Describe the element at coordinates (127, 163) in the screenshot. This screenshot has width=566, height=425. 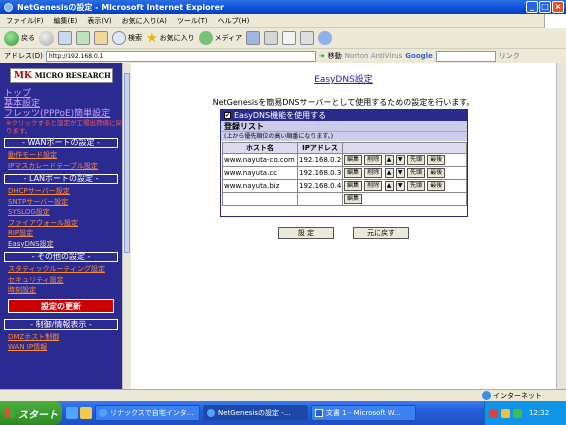
I see `sidebar-scroll-thumb` at that location.